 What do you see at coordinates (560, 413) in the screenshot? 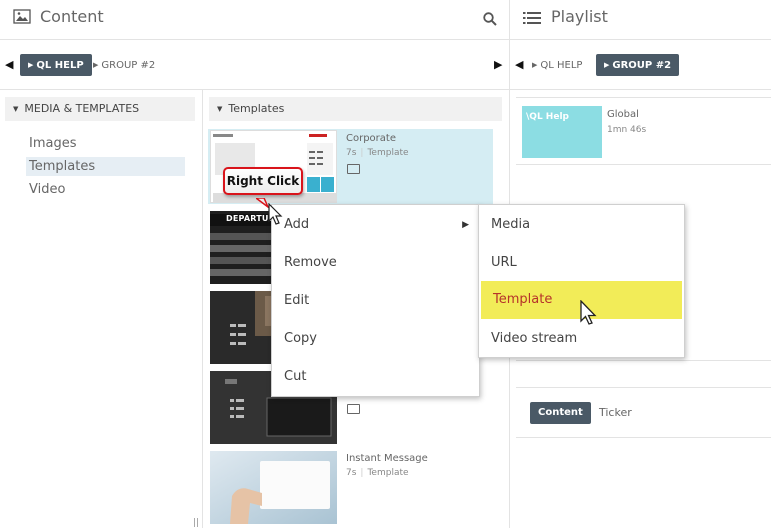
I see `playlist-tab-content: Content` at bounding box center [560, 413].